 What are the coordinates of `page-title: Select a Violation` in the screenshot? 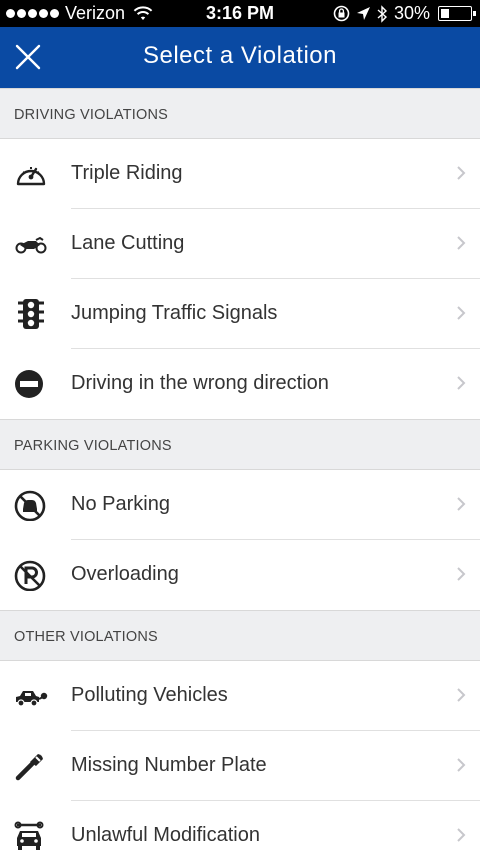 It's located at (239, 55).